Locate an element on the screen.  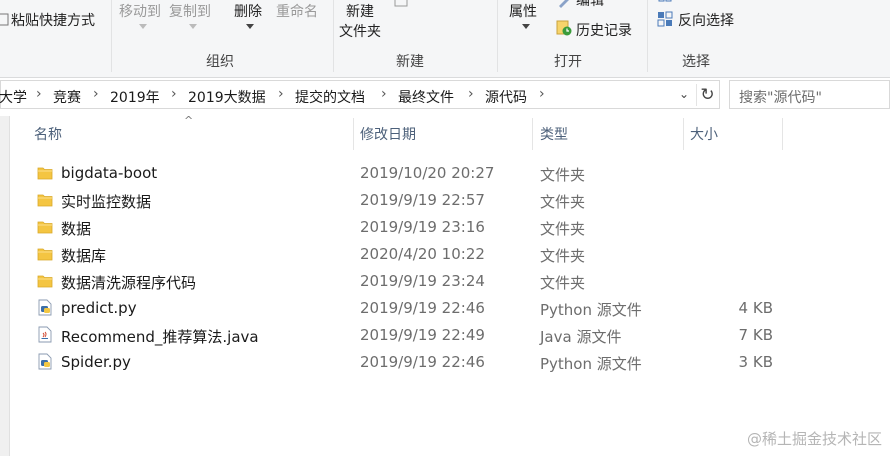
column-header-type: 类型 is located at coordinates (554, 134).